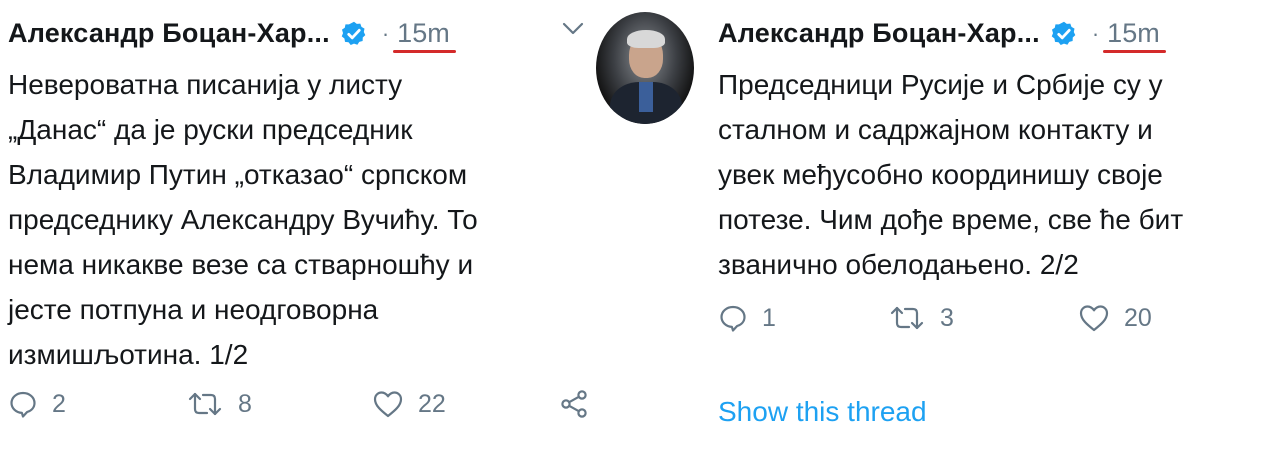 This screenshot has height=452, width=1262. What do you see at coordinates (465, 404) in the screenshot?
I see `like-button: 22` at bounding box center [465, 404].